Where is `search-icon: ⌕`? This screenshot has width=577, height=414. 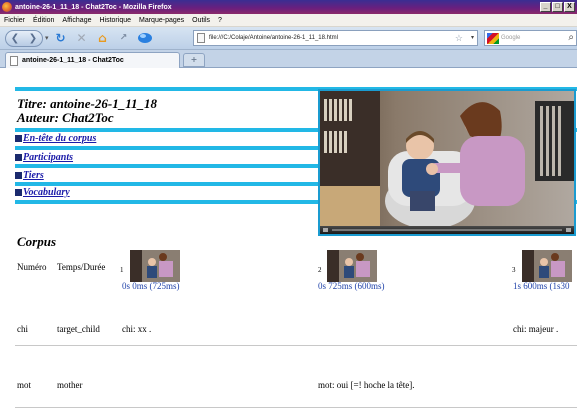 search-icon: ⌕ is located at coordinates (571, 37).